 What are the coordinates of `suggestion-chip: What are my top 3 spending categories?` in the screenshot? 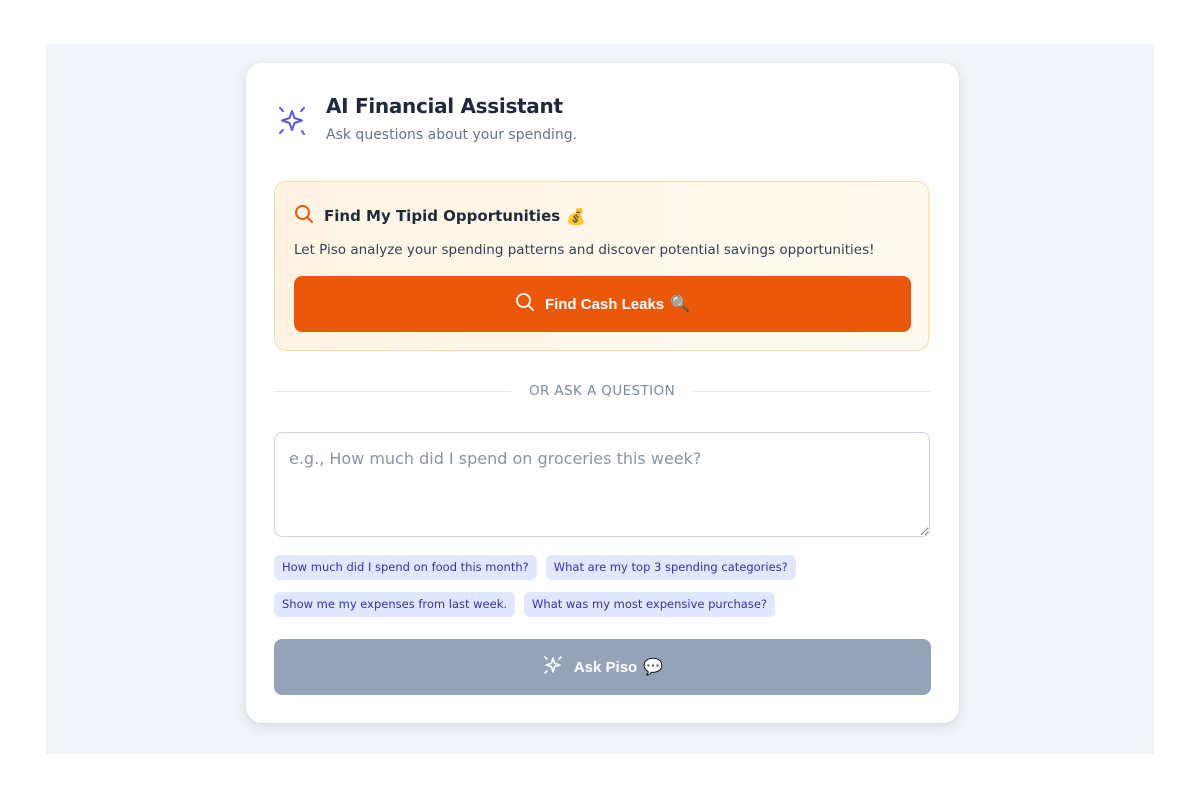 It's located at (670, 567).